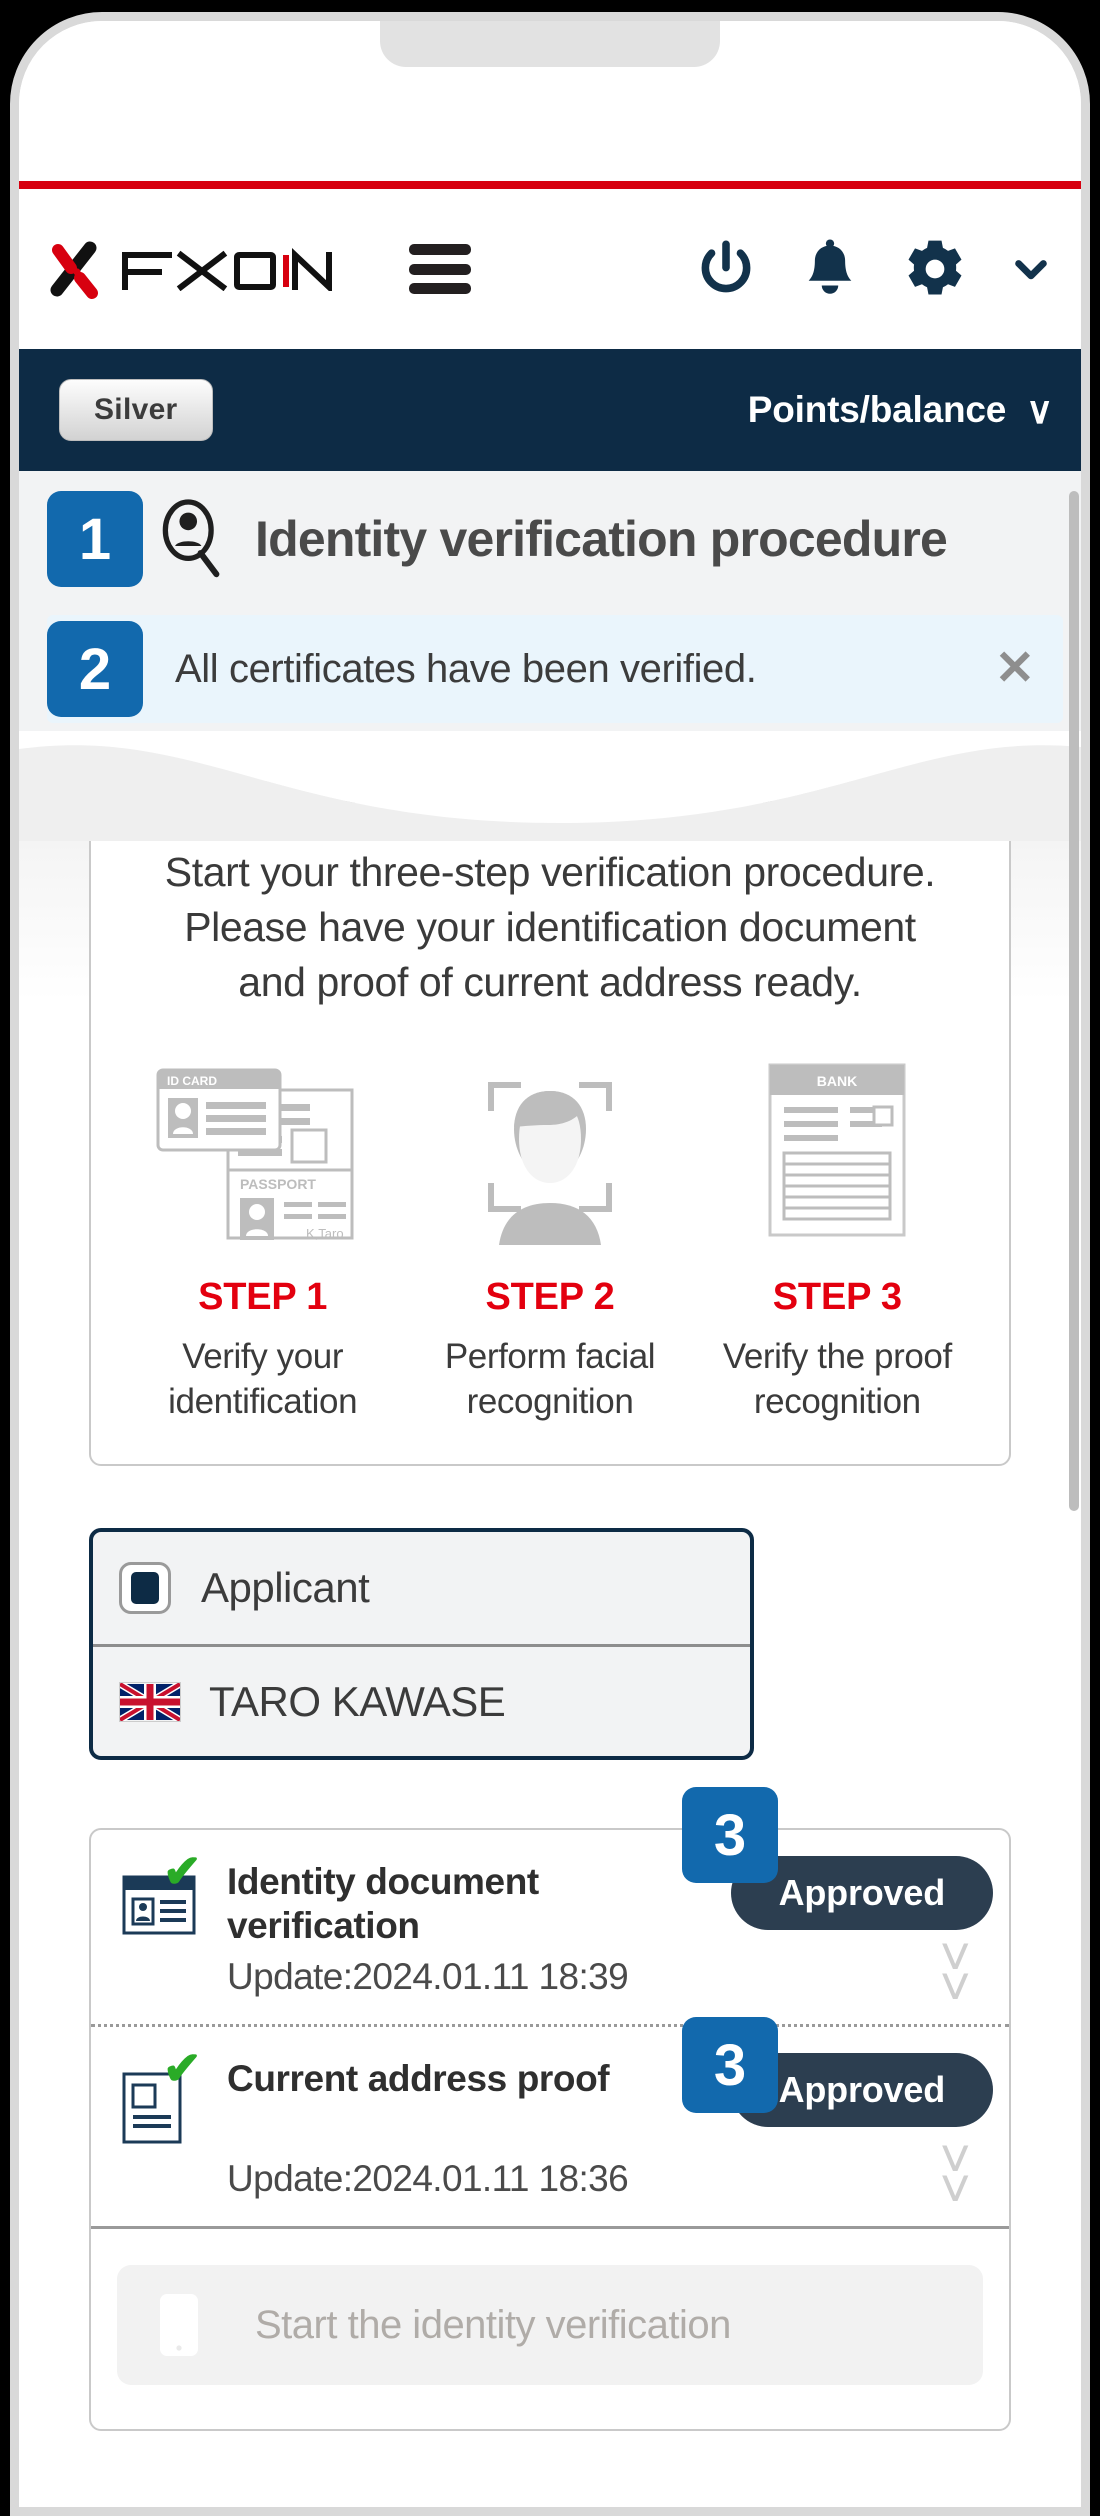 Image resolution: width=1100 pixels, height=2516 pixels. Describe the element at coordinates (550, 981) in the screenshot. I see `intro-line-3: and proof of current address ready.` at that location.